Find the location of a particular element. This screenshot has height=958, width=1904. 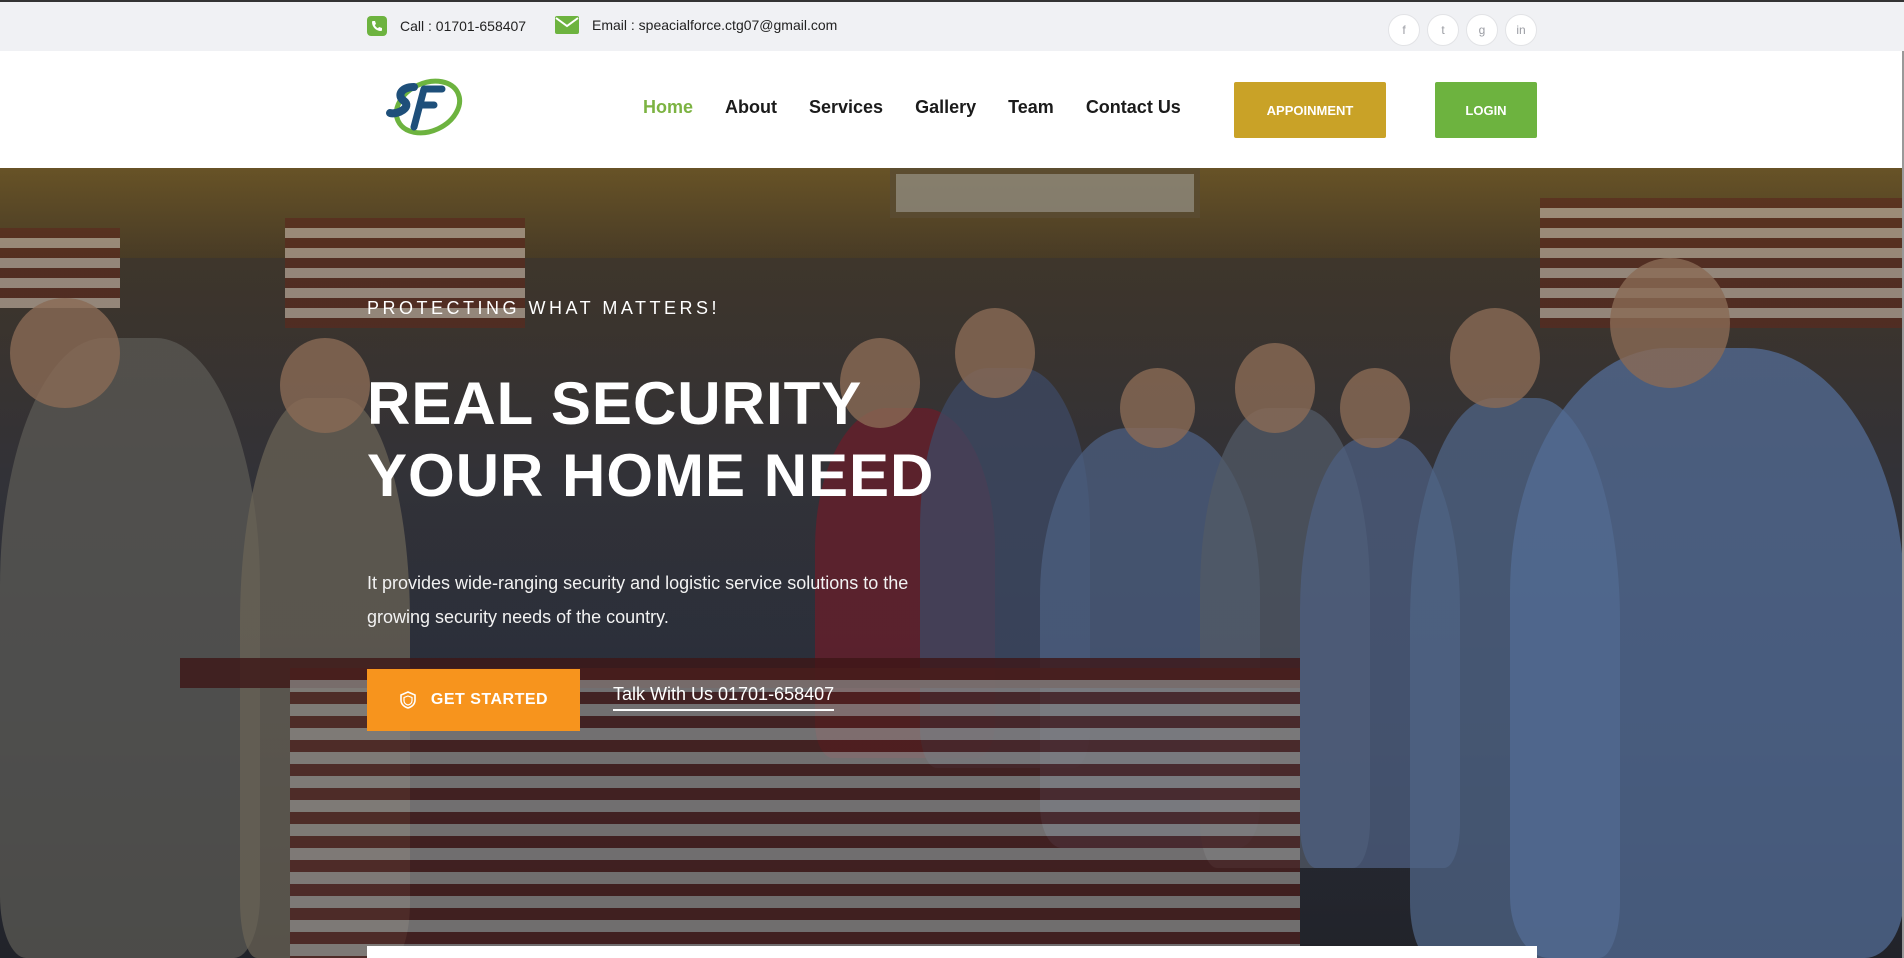

get-started-button: GET STARTED is located at coordinates (473, 700).